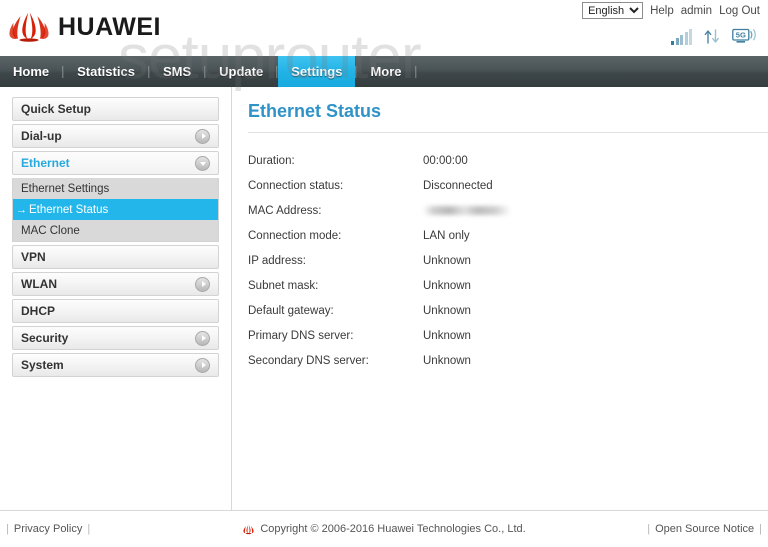  What do you see at coordinates (508, 117) in the screenshot?
I see `page-title: Ethernet Status` at bounding box center [508, 117].